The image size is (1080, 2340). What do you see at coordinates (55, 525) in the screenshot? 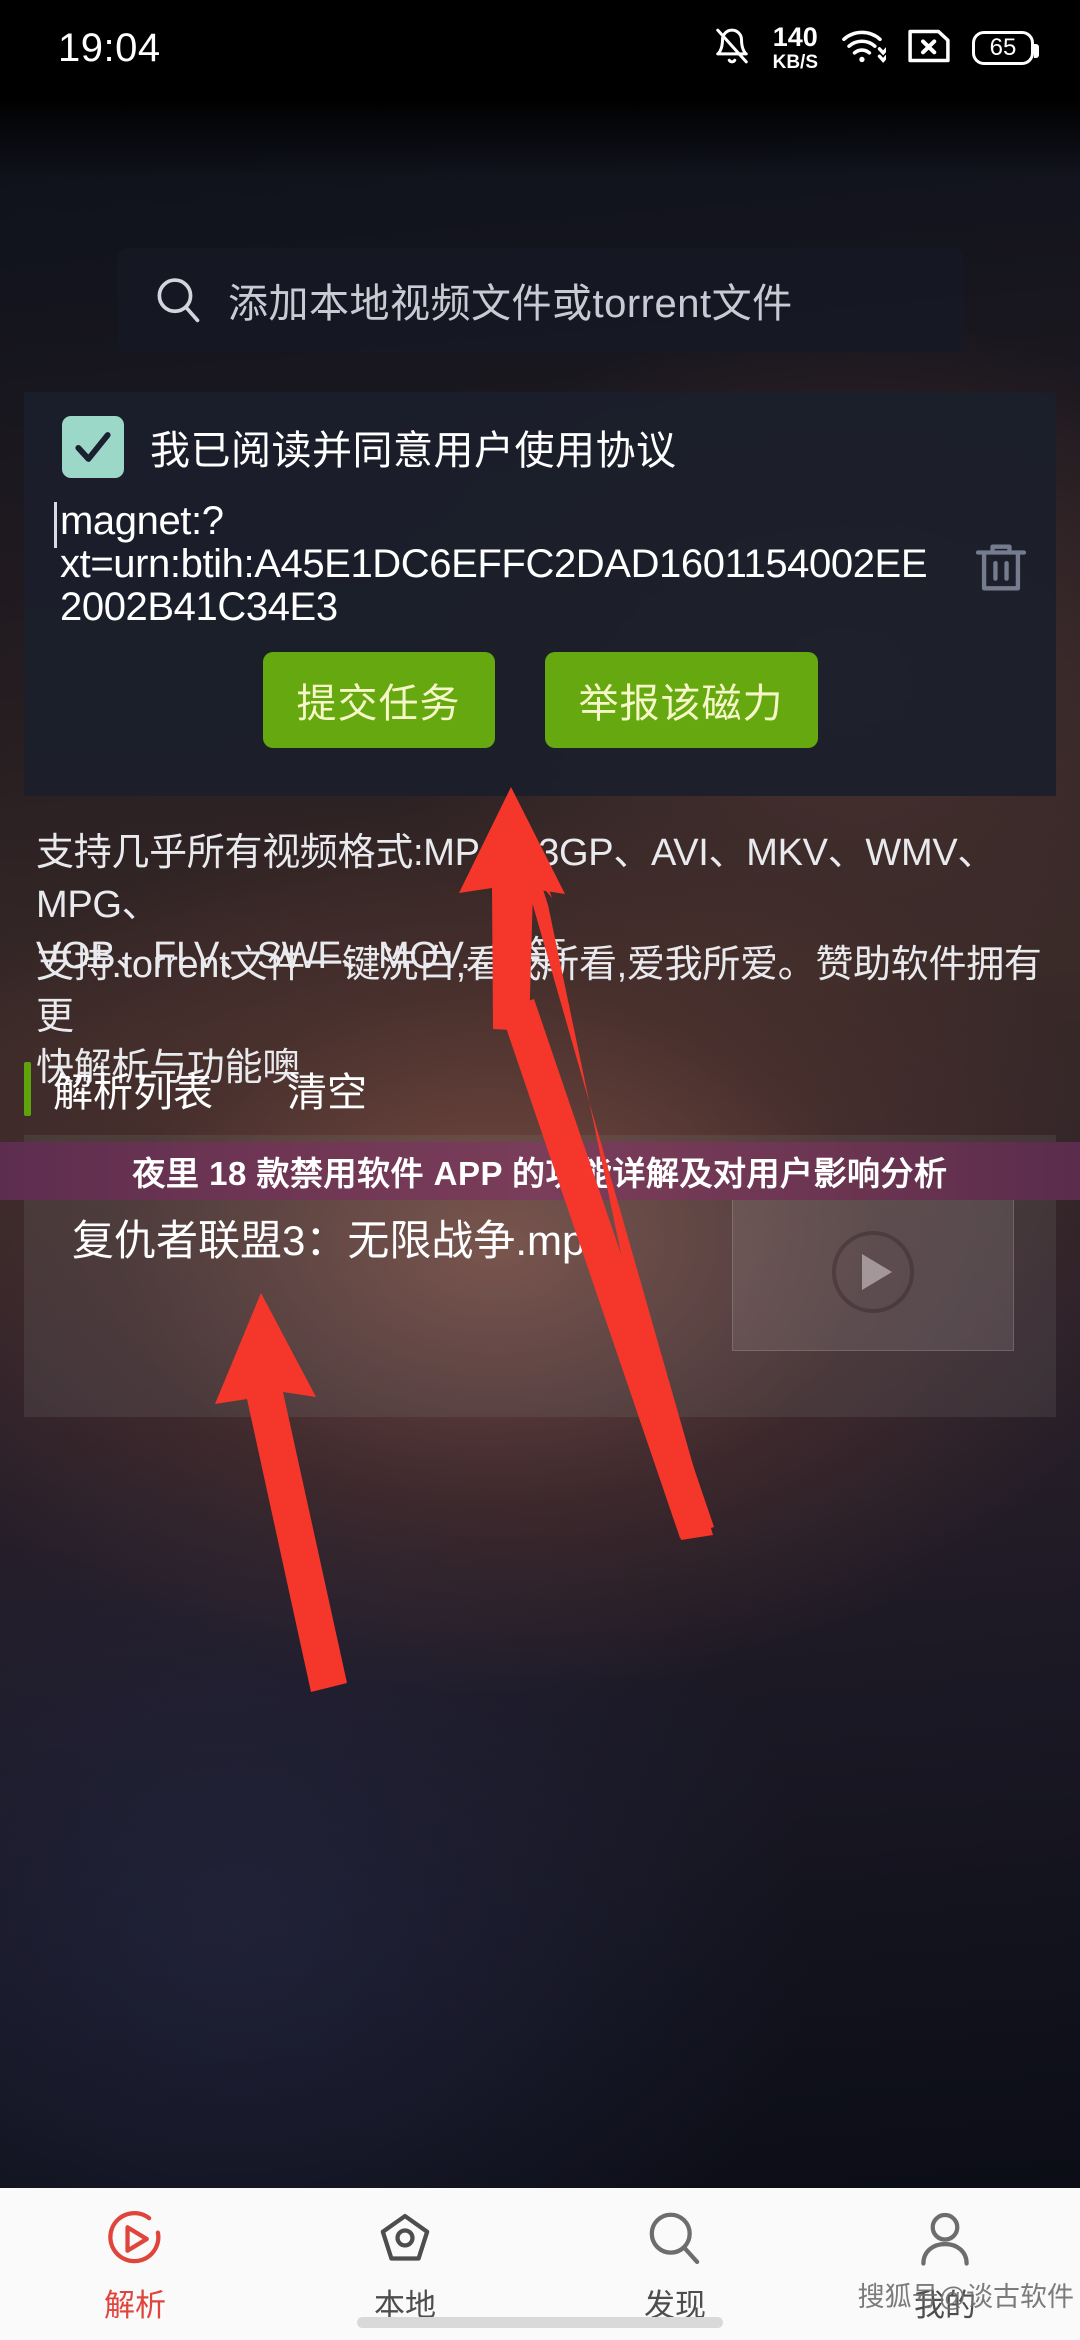
I see `text-caret` at bounding box center [55, 525].